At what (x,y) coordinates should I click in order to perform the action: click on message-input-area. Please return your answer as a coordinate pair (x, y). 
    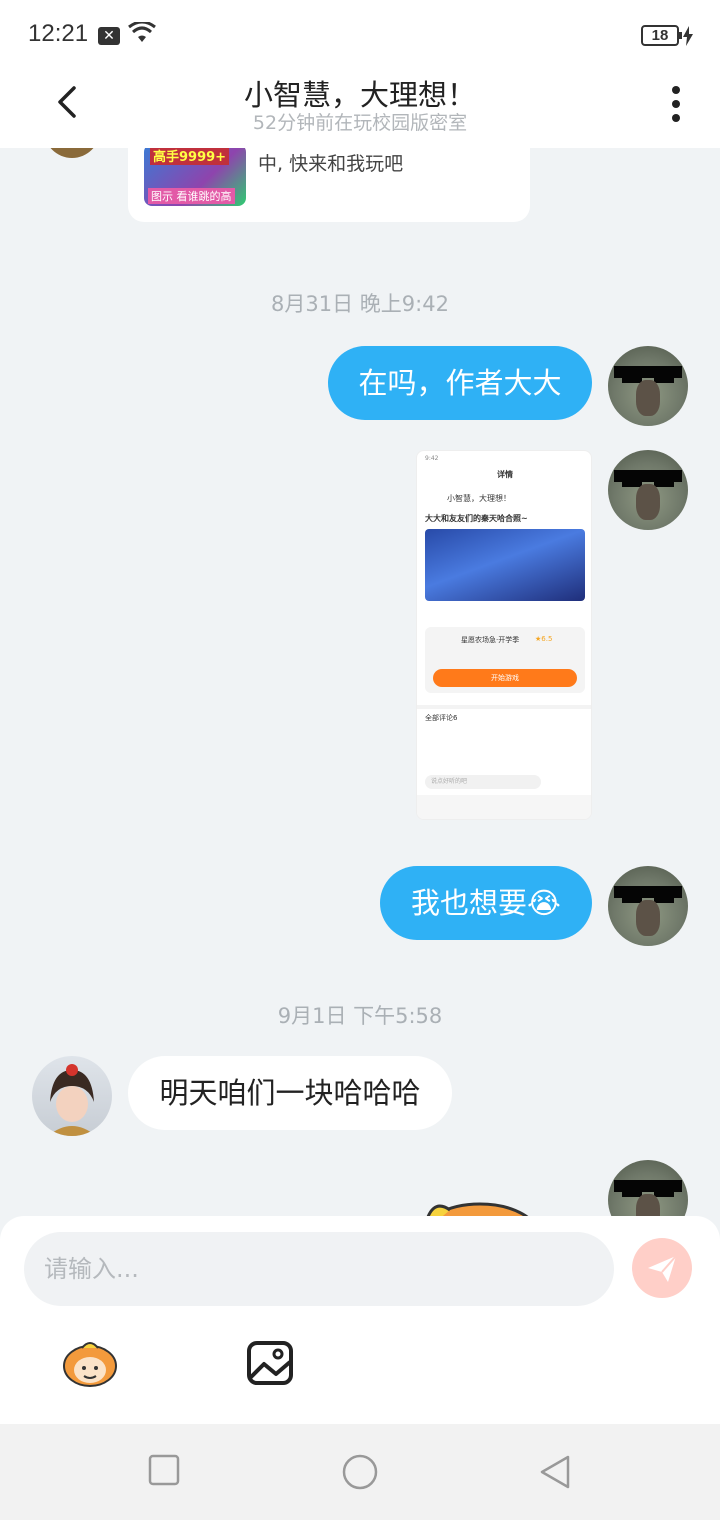
    Looking at the image, I should click on (360, 1320).